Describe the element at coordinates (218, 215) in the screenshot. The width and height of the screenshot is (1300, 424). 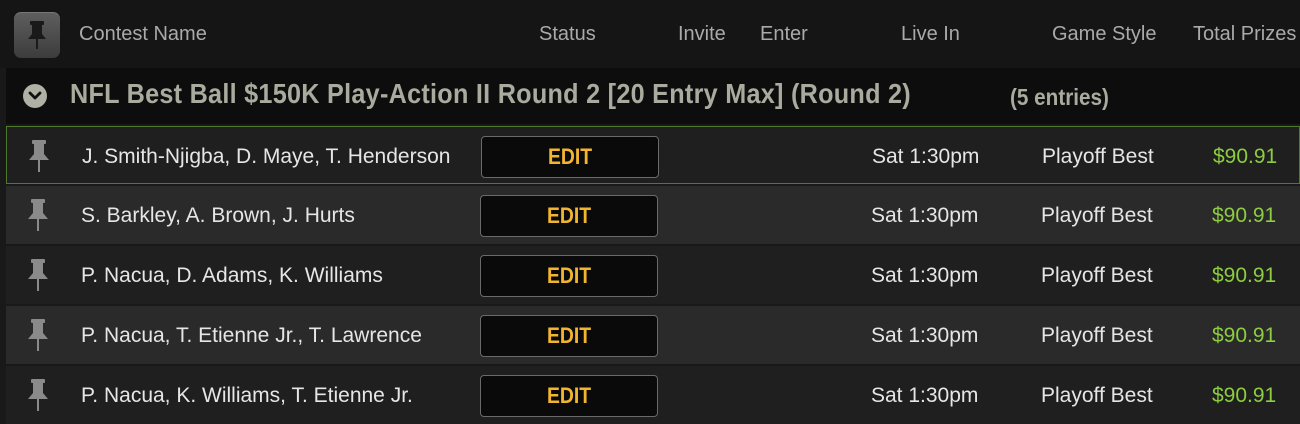
I see `lineup-names: S. Barkley, A. Brown, J. Hurts` at that location.